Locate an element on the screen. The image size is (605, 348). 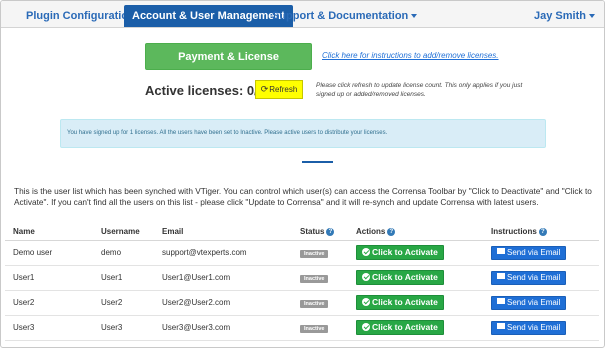
user-menu-label: Jay Smith is located at coordinates (560, 16).